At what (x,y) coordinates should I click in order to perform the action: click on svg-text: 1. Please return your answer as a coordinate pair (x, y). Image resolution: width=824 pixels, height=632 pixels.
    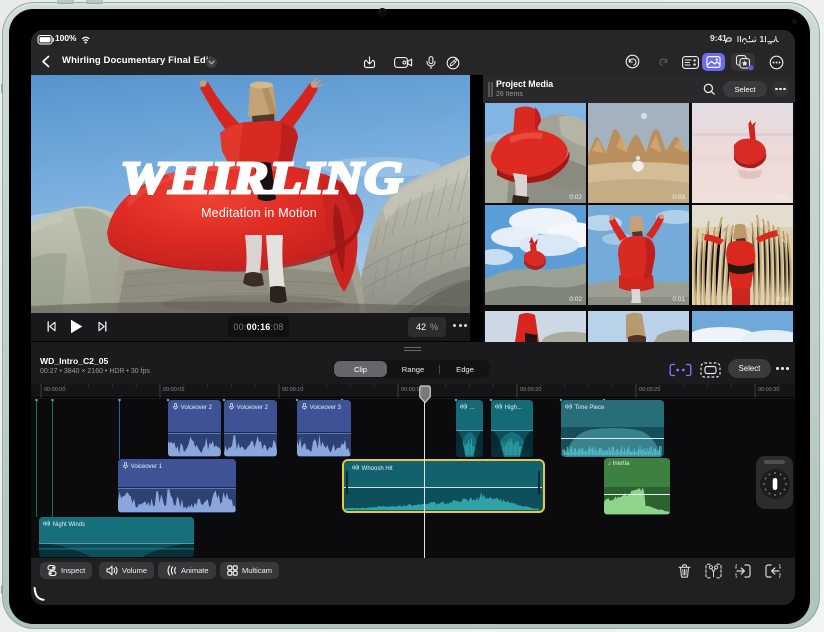
    Looking at the image, I should click on (762, 39).